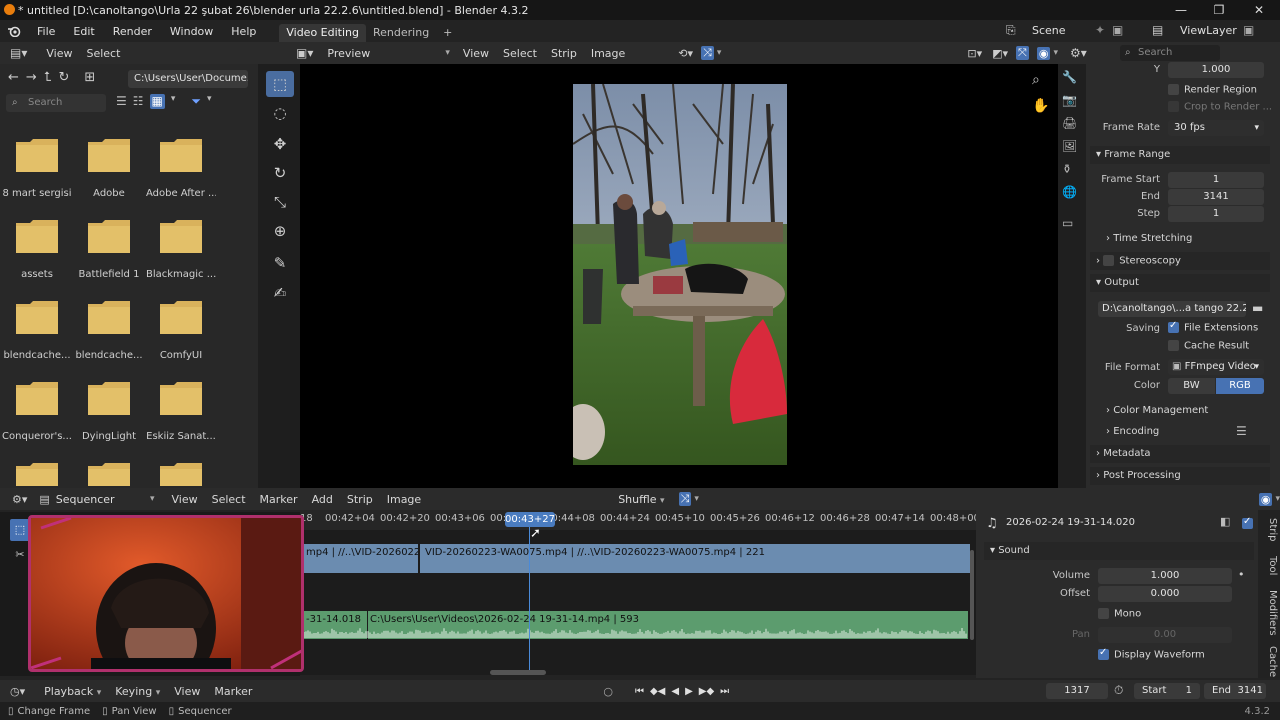  Describe the element at coordinates (280, 144) in the screenshot. I see `move-tool: ✥` at that location.